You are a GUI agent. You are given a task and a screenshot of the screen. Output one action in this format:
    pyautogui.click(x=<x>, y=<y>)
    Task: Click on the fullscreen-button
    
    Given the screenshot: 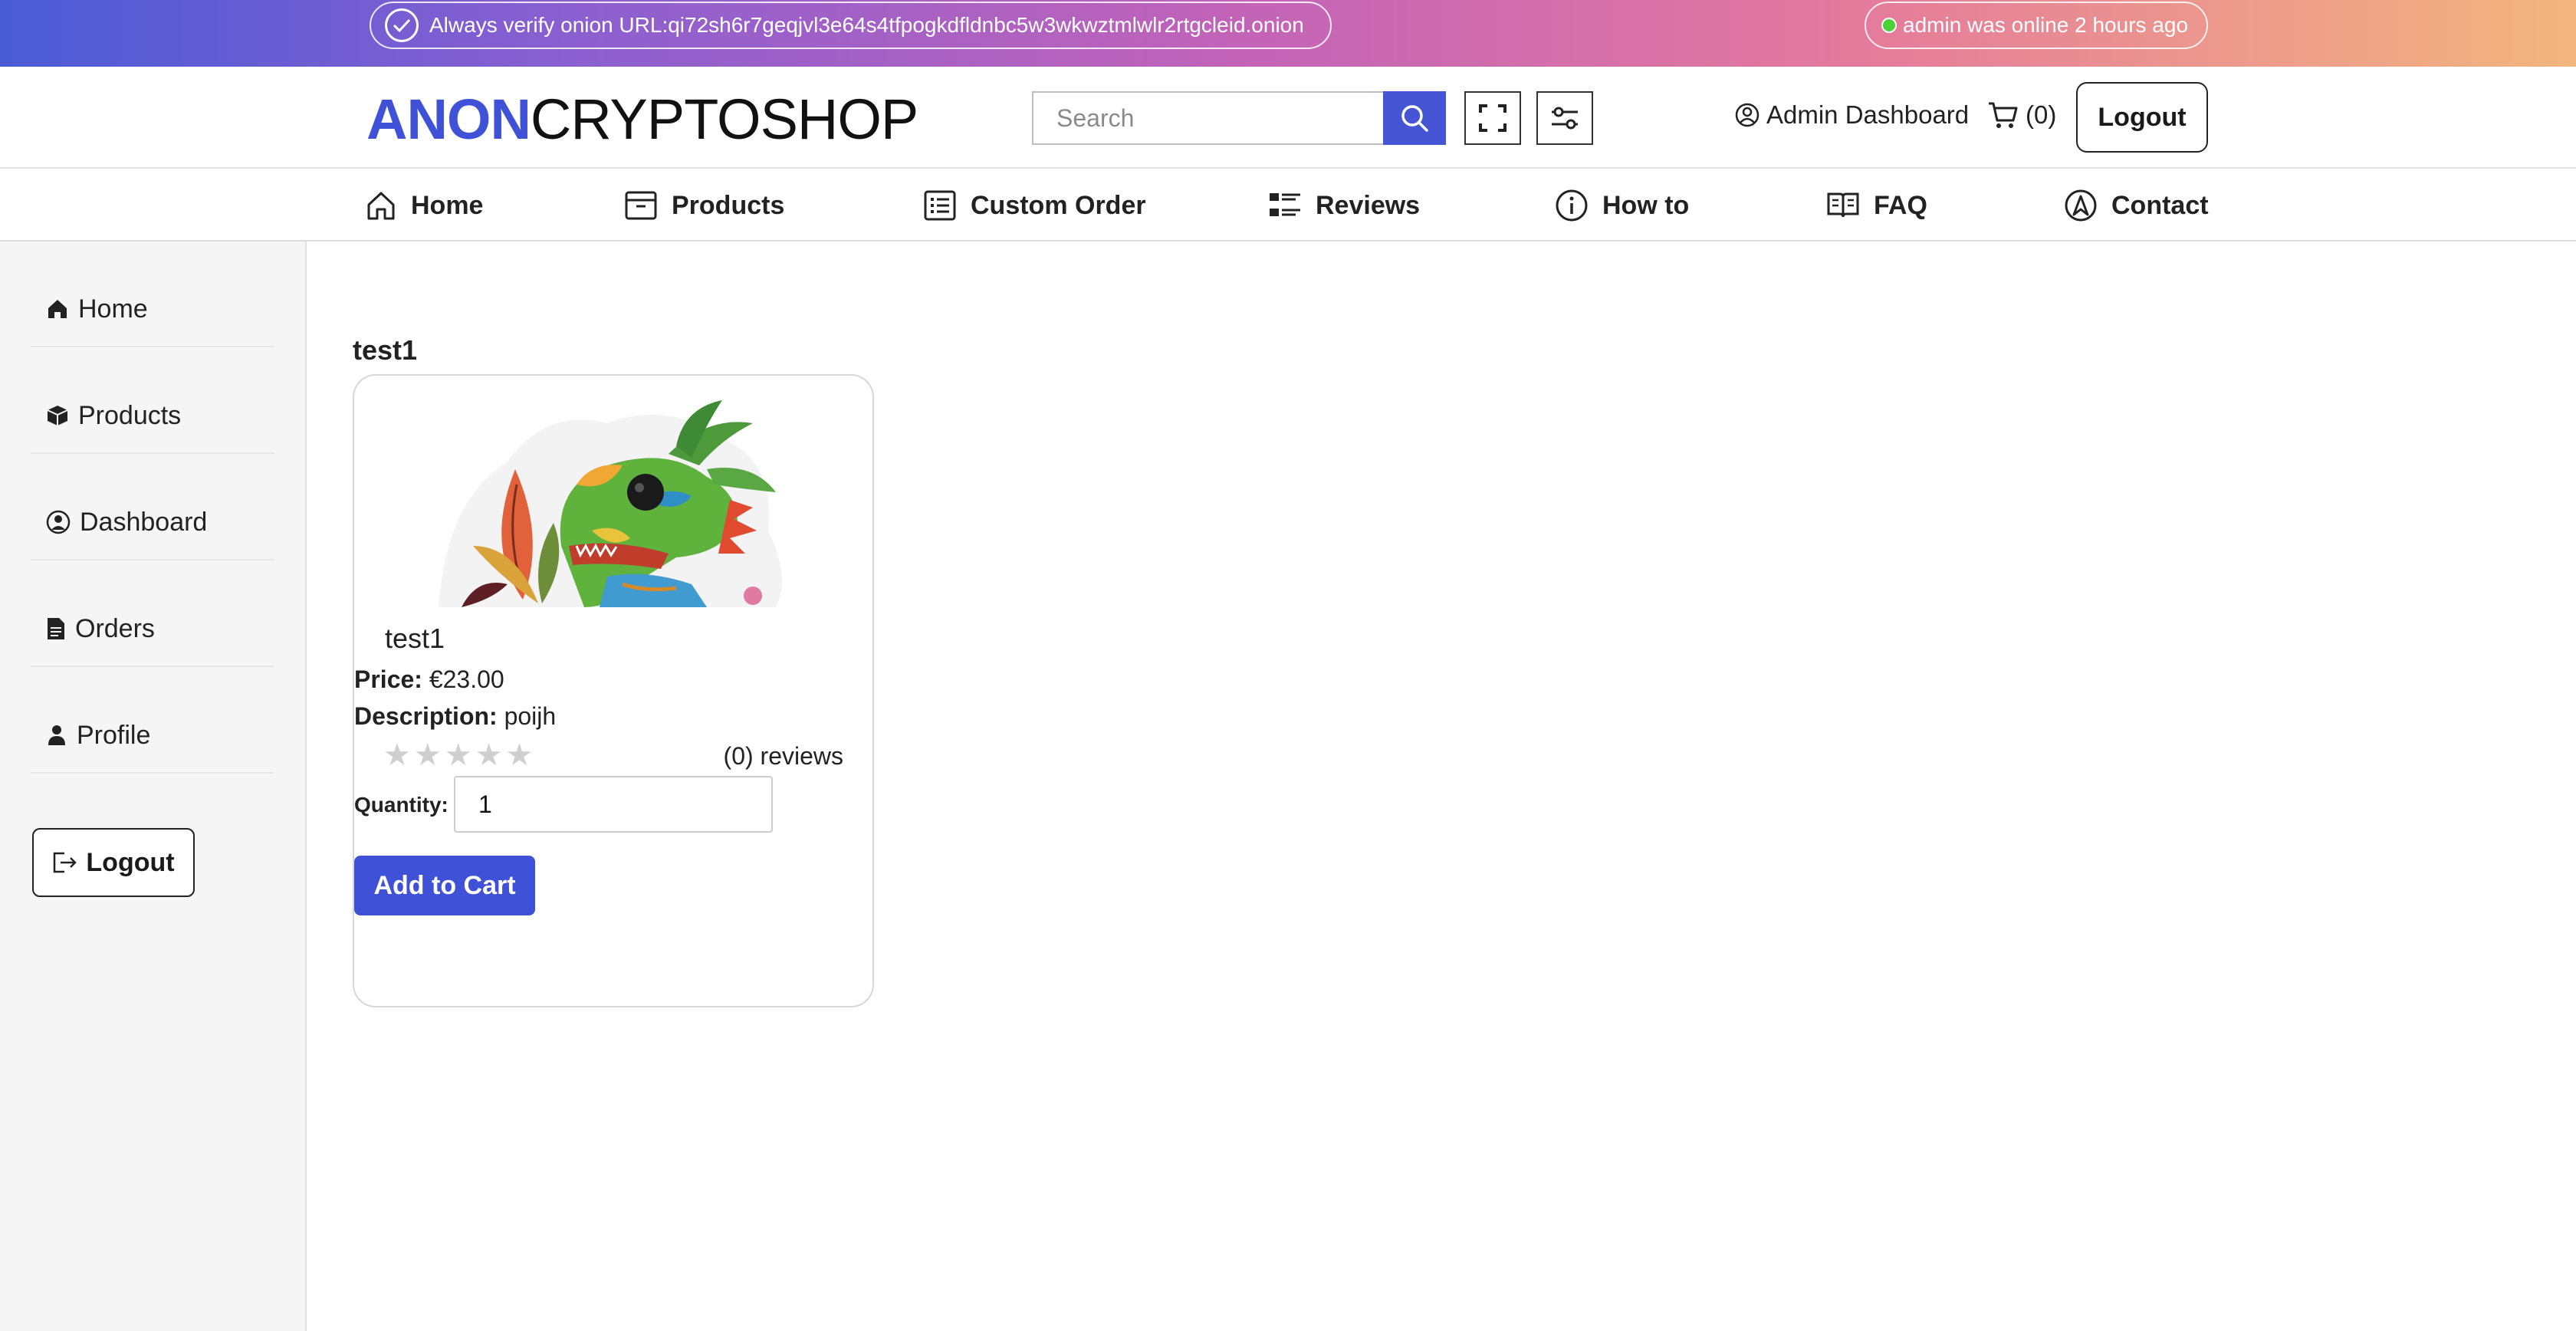 What is the action you would take?
    pyautogui.click(x=1493, y=118)
    